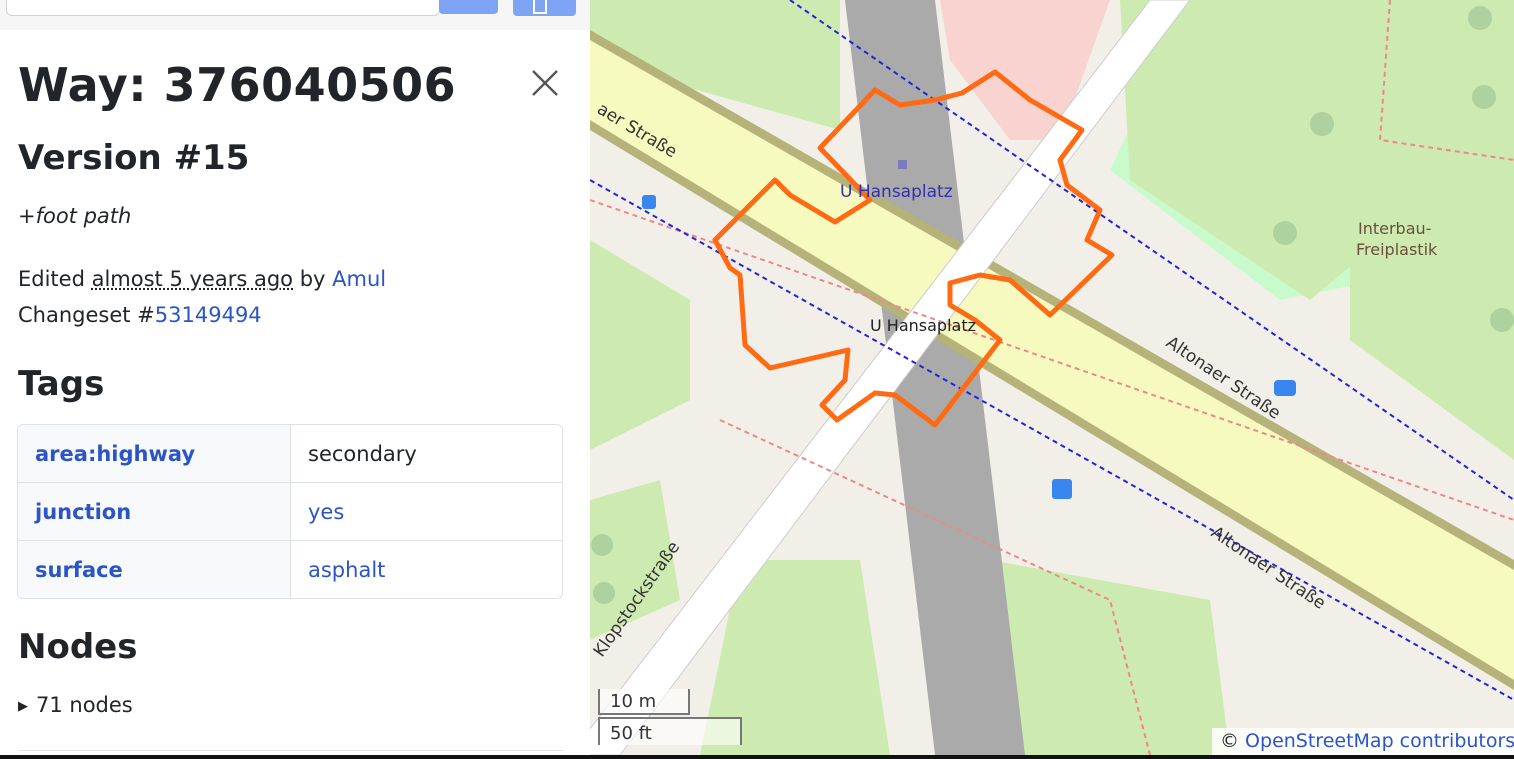 Image resolution: width=1514 pixels, height=759 pixels. Describe the element at coordinates (23, 706) in the screenshot. I see `disclosure-triangle-icon: ▶` at that location.